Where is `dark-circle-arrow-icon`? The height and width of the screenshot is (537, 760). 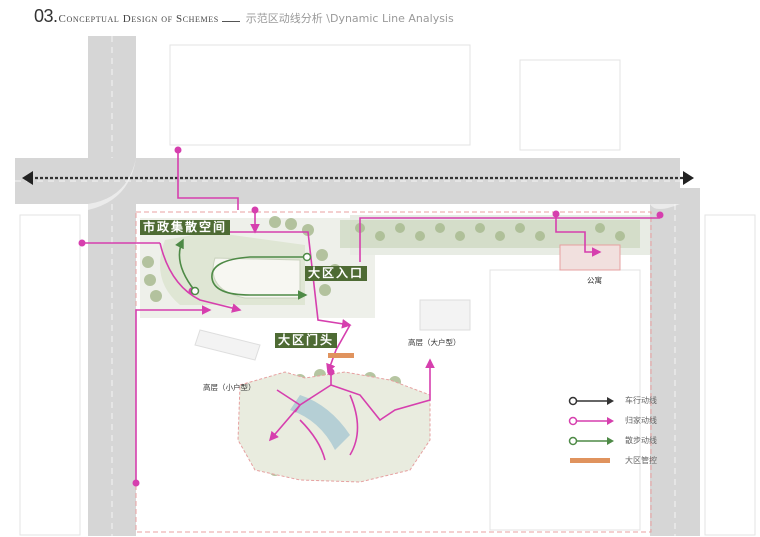 dark-circle-arrow-icon is located at coordinates (591, 401).